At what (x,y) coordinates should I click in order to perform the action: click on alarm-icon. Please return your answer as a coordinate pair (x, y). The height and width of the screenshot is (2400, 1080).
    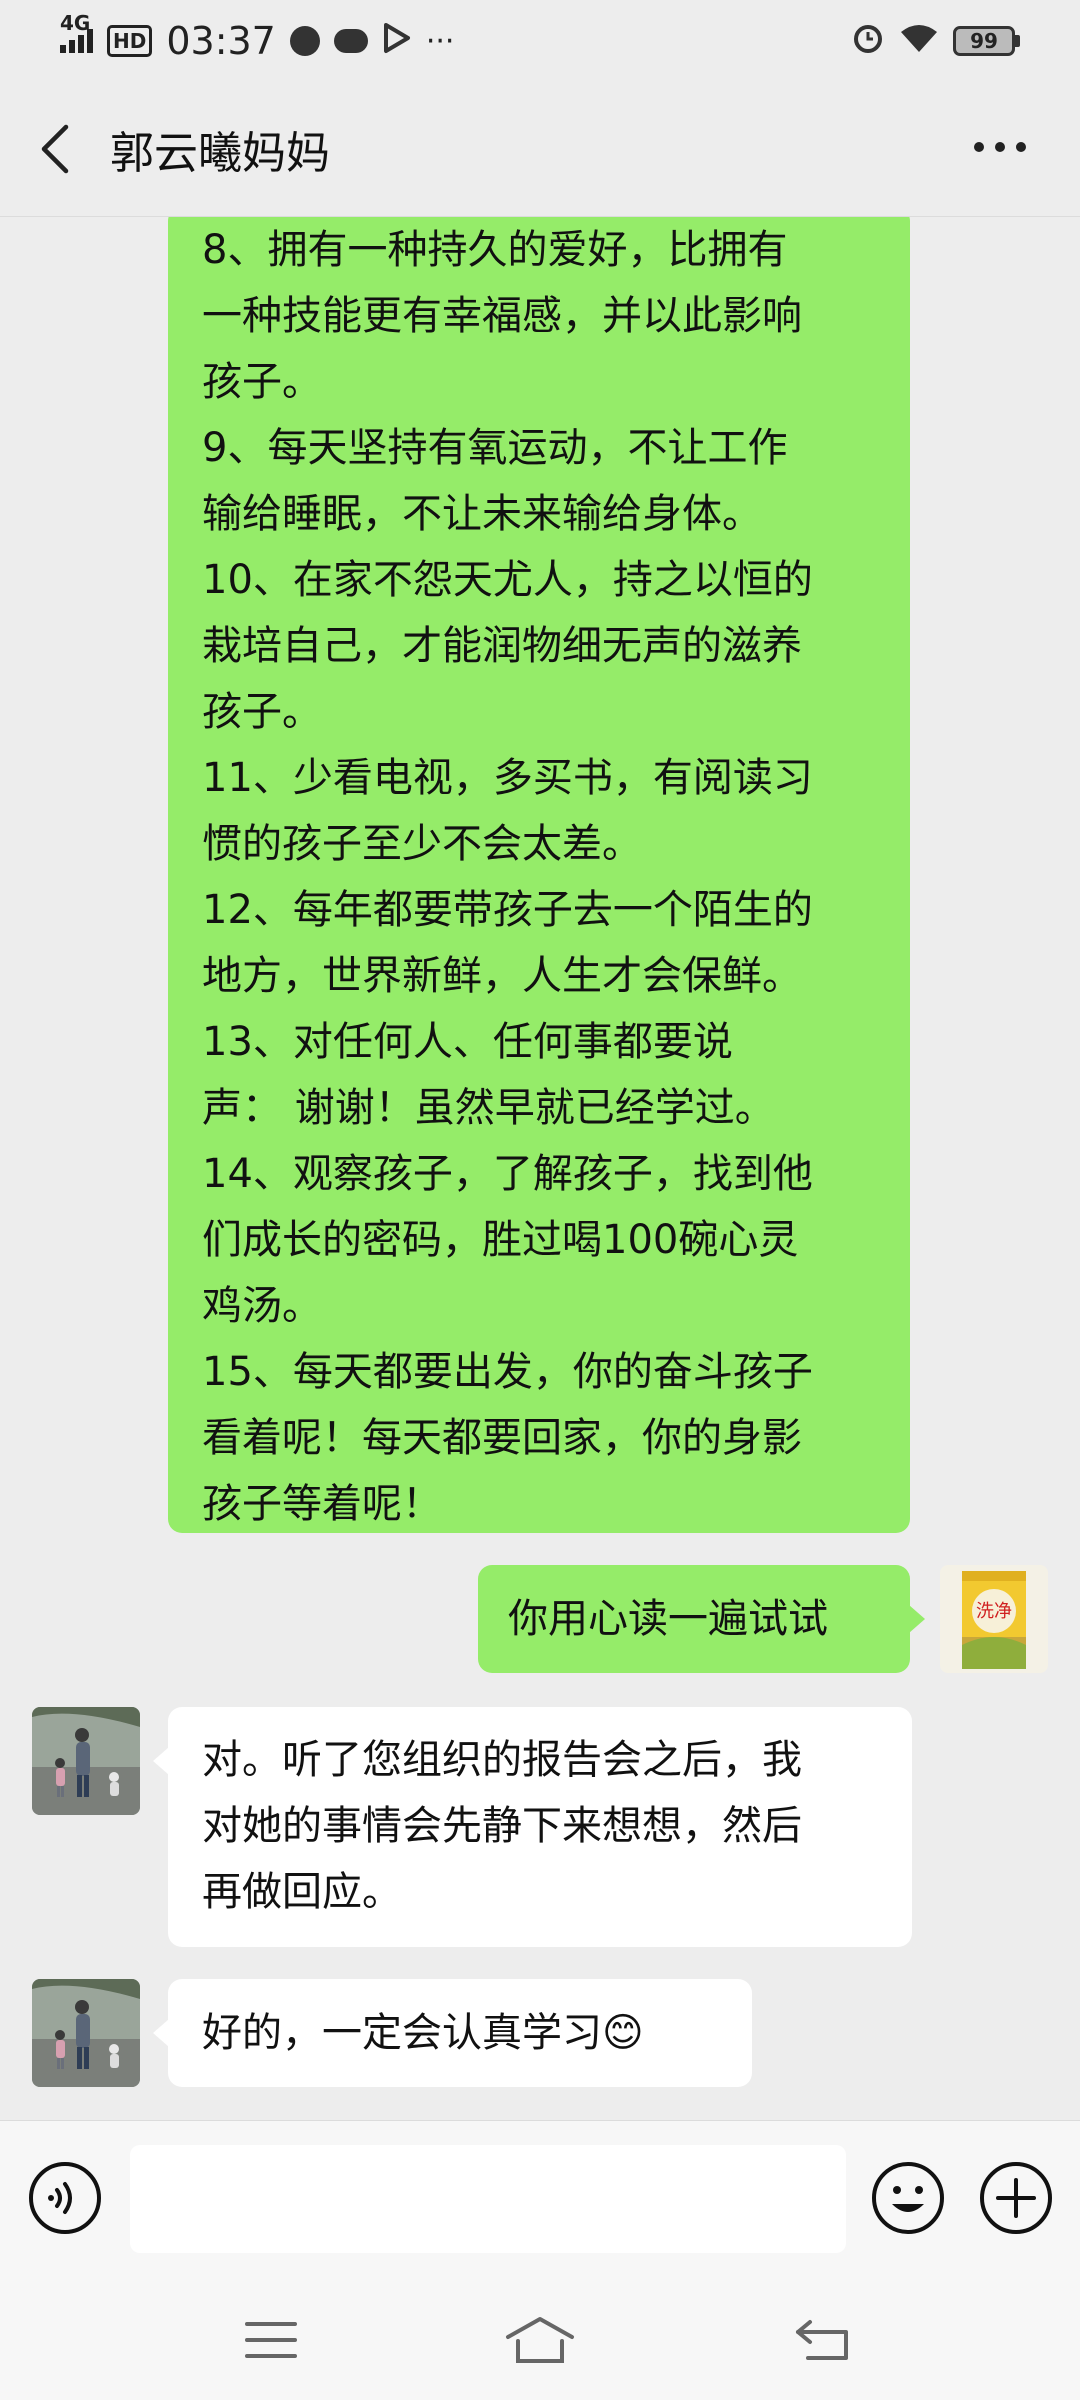
    Looking at the image, I should click on (868, 41).